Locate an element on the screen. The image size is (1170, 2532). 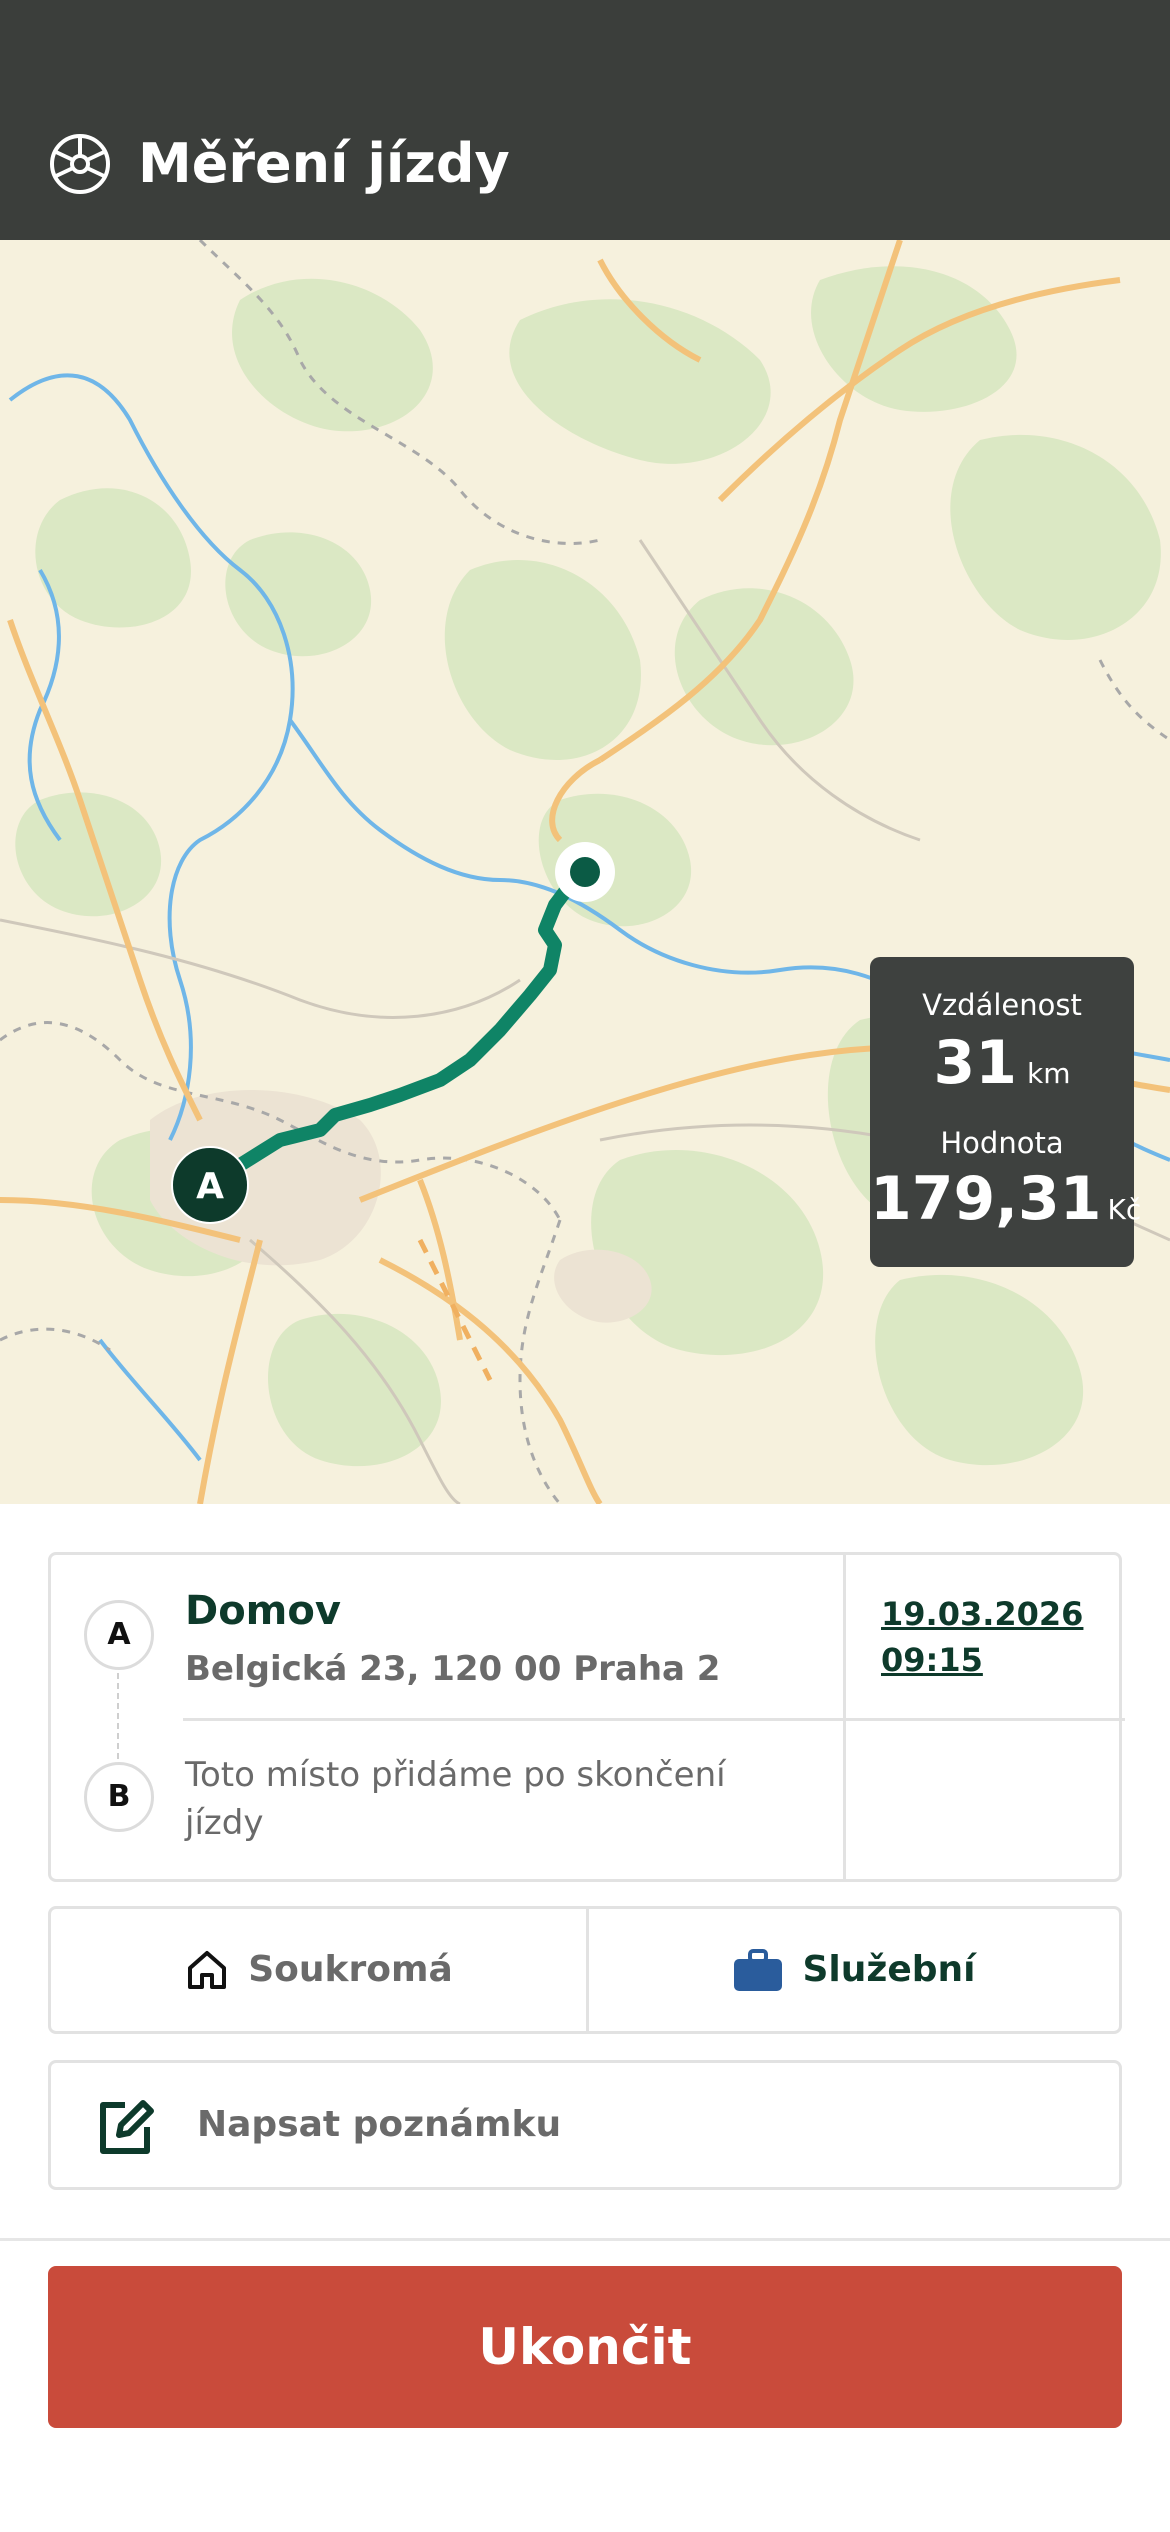
trip-stats-overlay: Vzdálenost 31 km Hodnota 179,31 Kč is located at coordinates (1005, 1112).